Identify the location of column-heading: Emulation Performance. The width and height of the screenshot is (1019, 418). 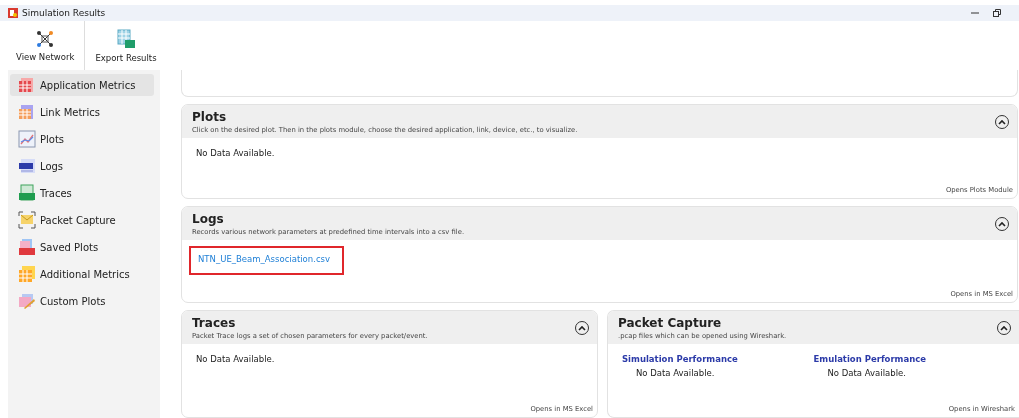
(870, 359).